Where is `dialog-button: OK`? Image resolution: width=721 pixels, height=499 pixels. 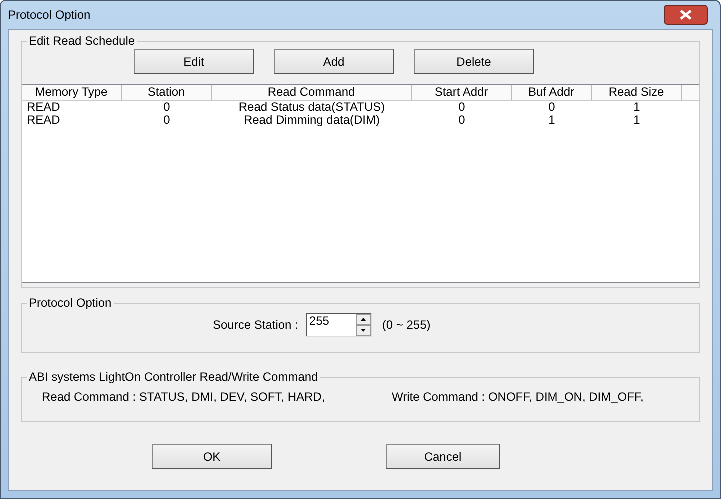
dialog-button: OK is located at coordinates (212, 456).